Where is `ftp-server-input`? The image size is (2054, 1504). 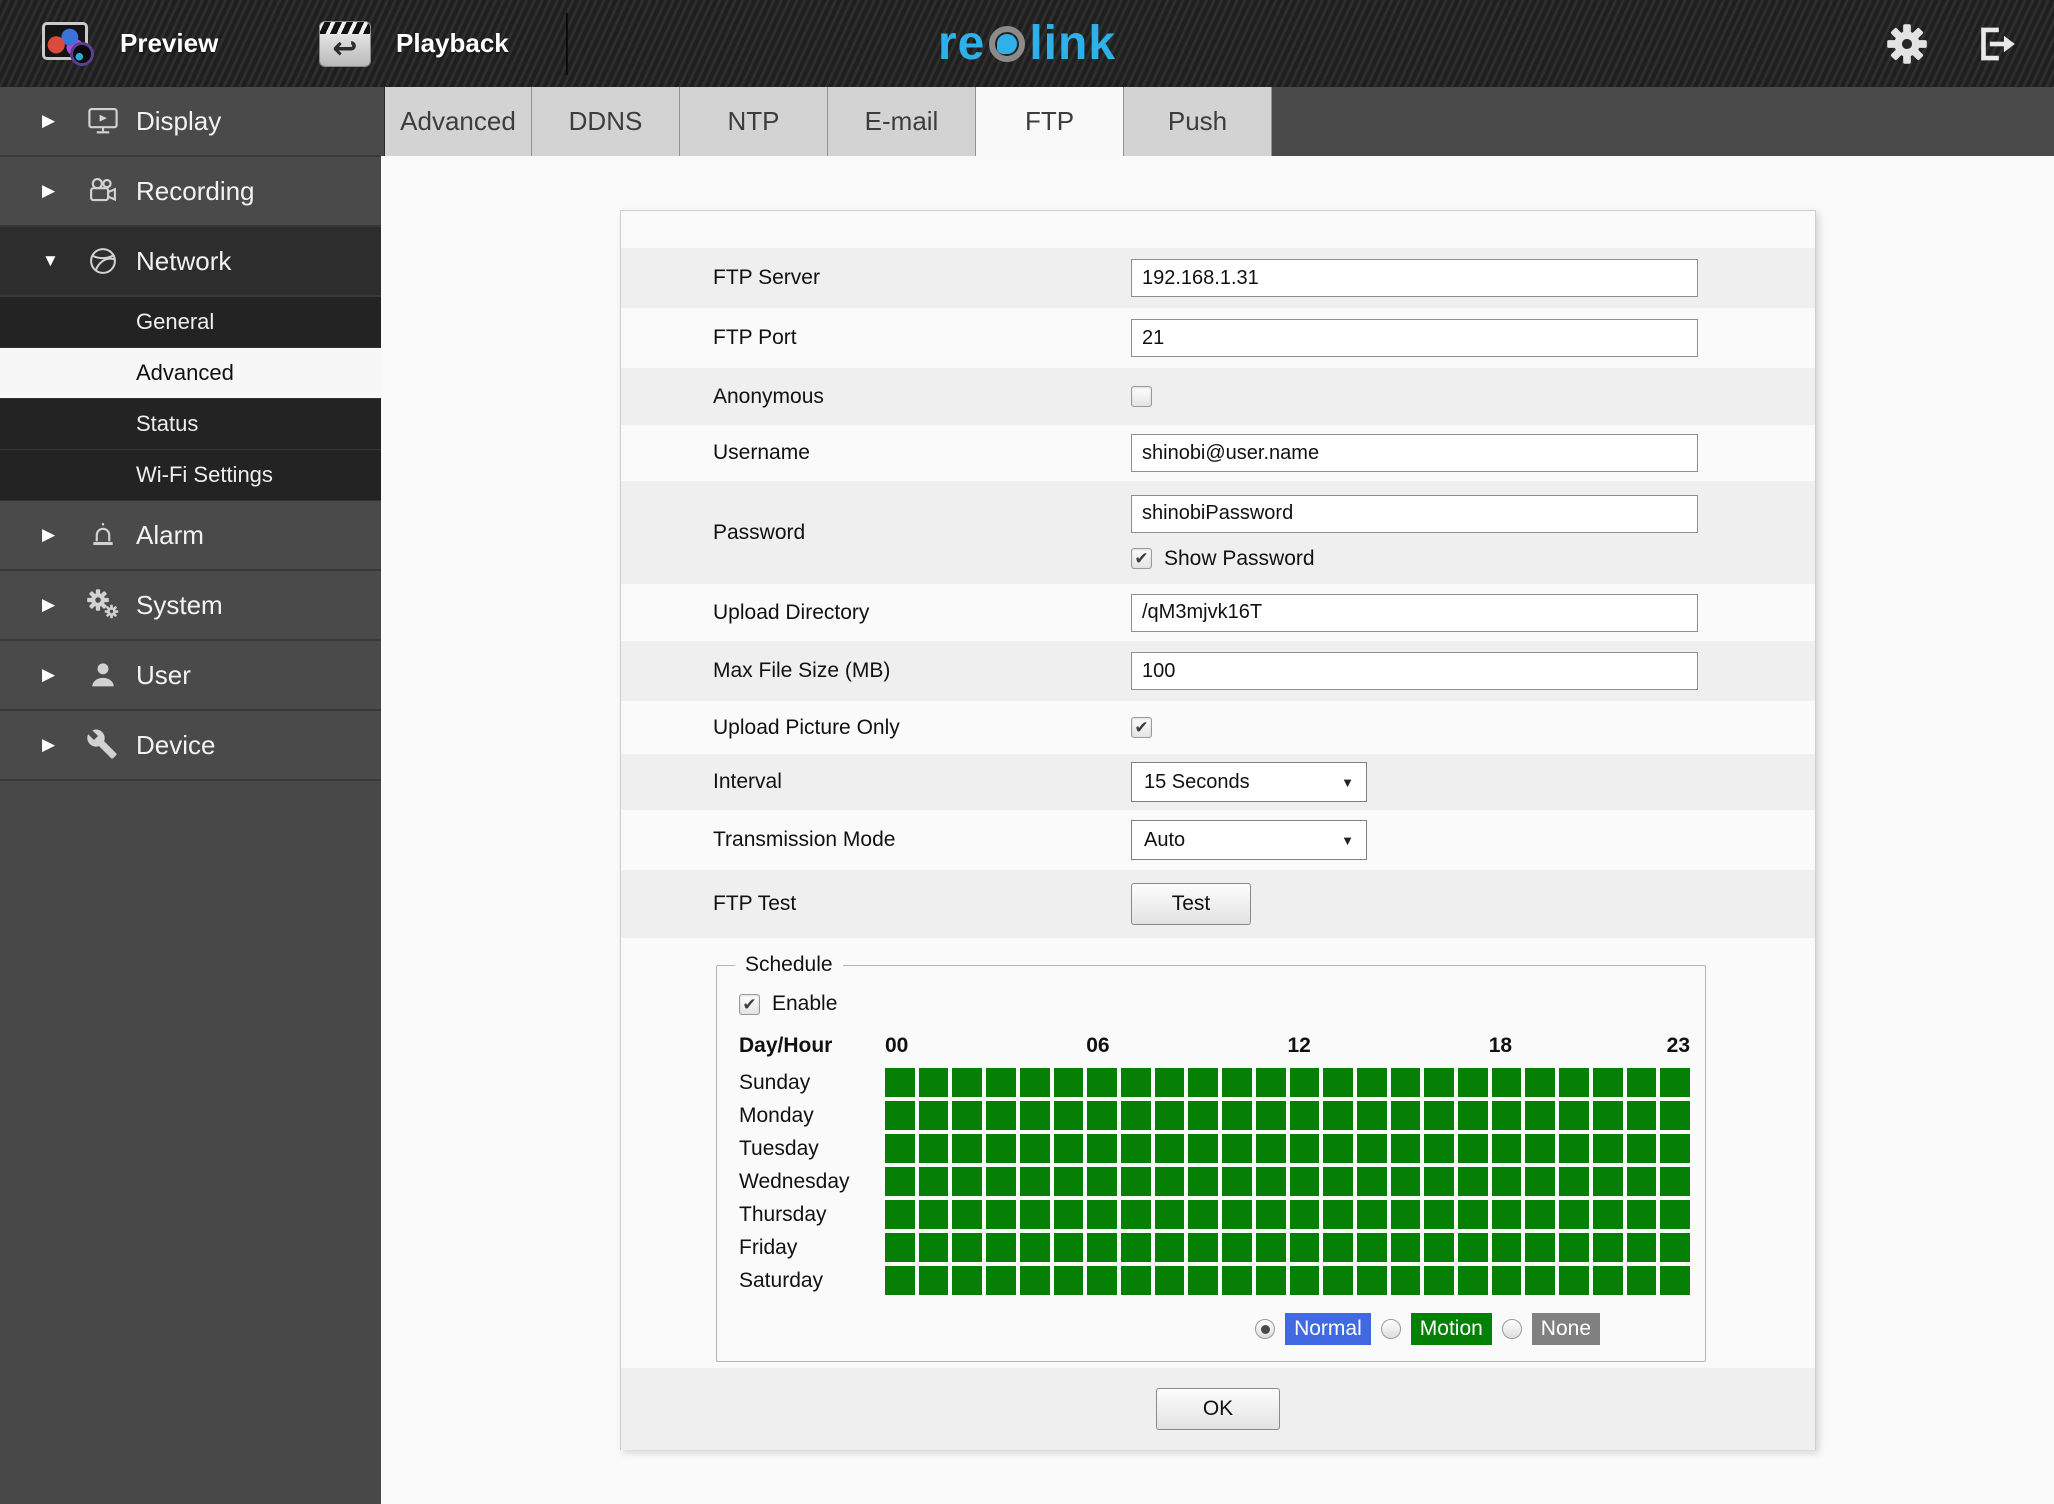 ftp-server-input is located at coordinates (1414, 278).